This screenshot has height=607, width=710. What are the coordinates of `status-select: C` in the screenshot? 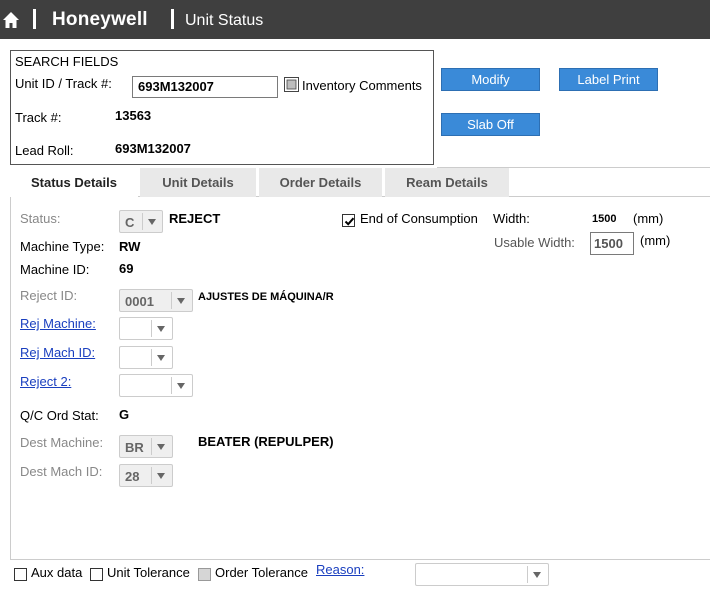 It's located at (141, 221).